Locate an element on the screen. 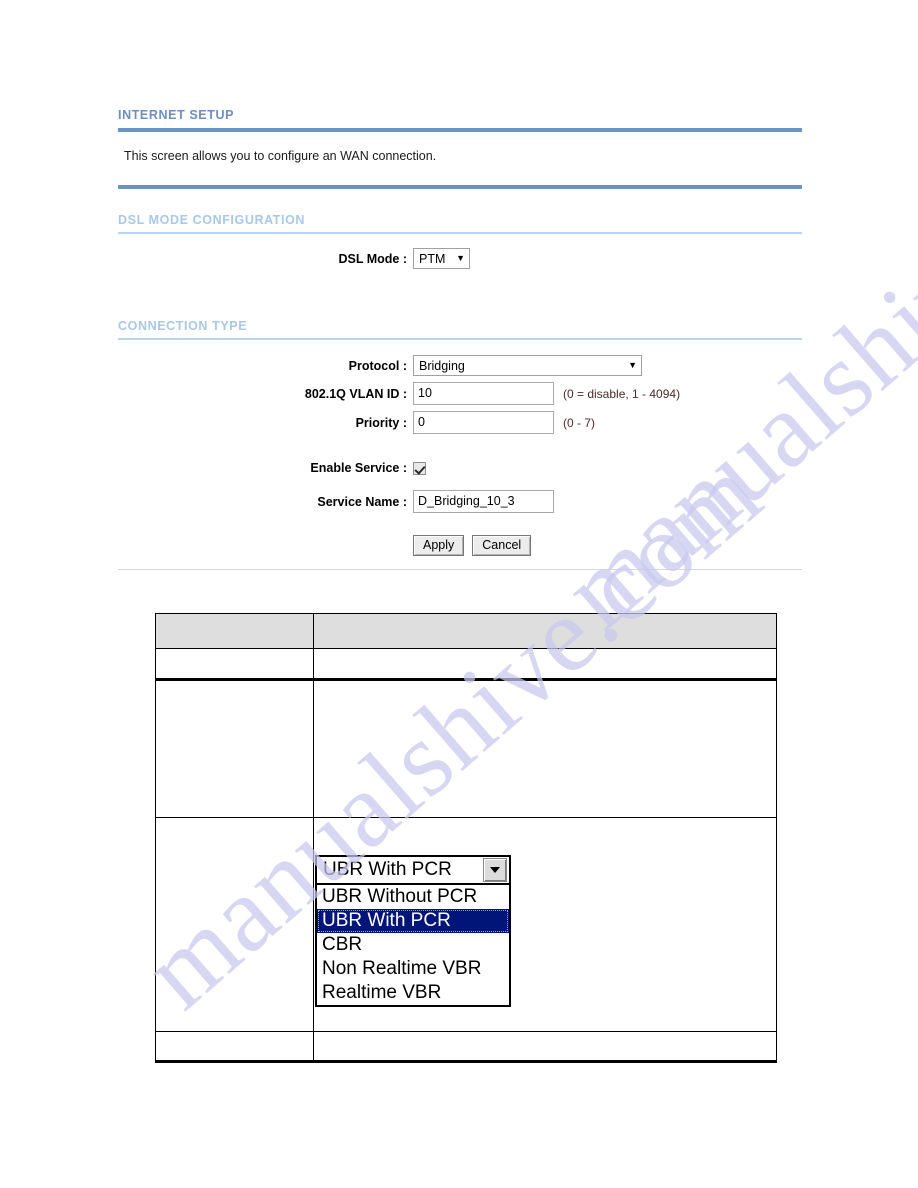 This screenshot has height=1188, width=918. vlan-id-input: 10 is located at coordinates (483, 393).